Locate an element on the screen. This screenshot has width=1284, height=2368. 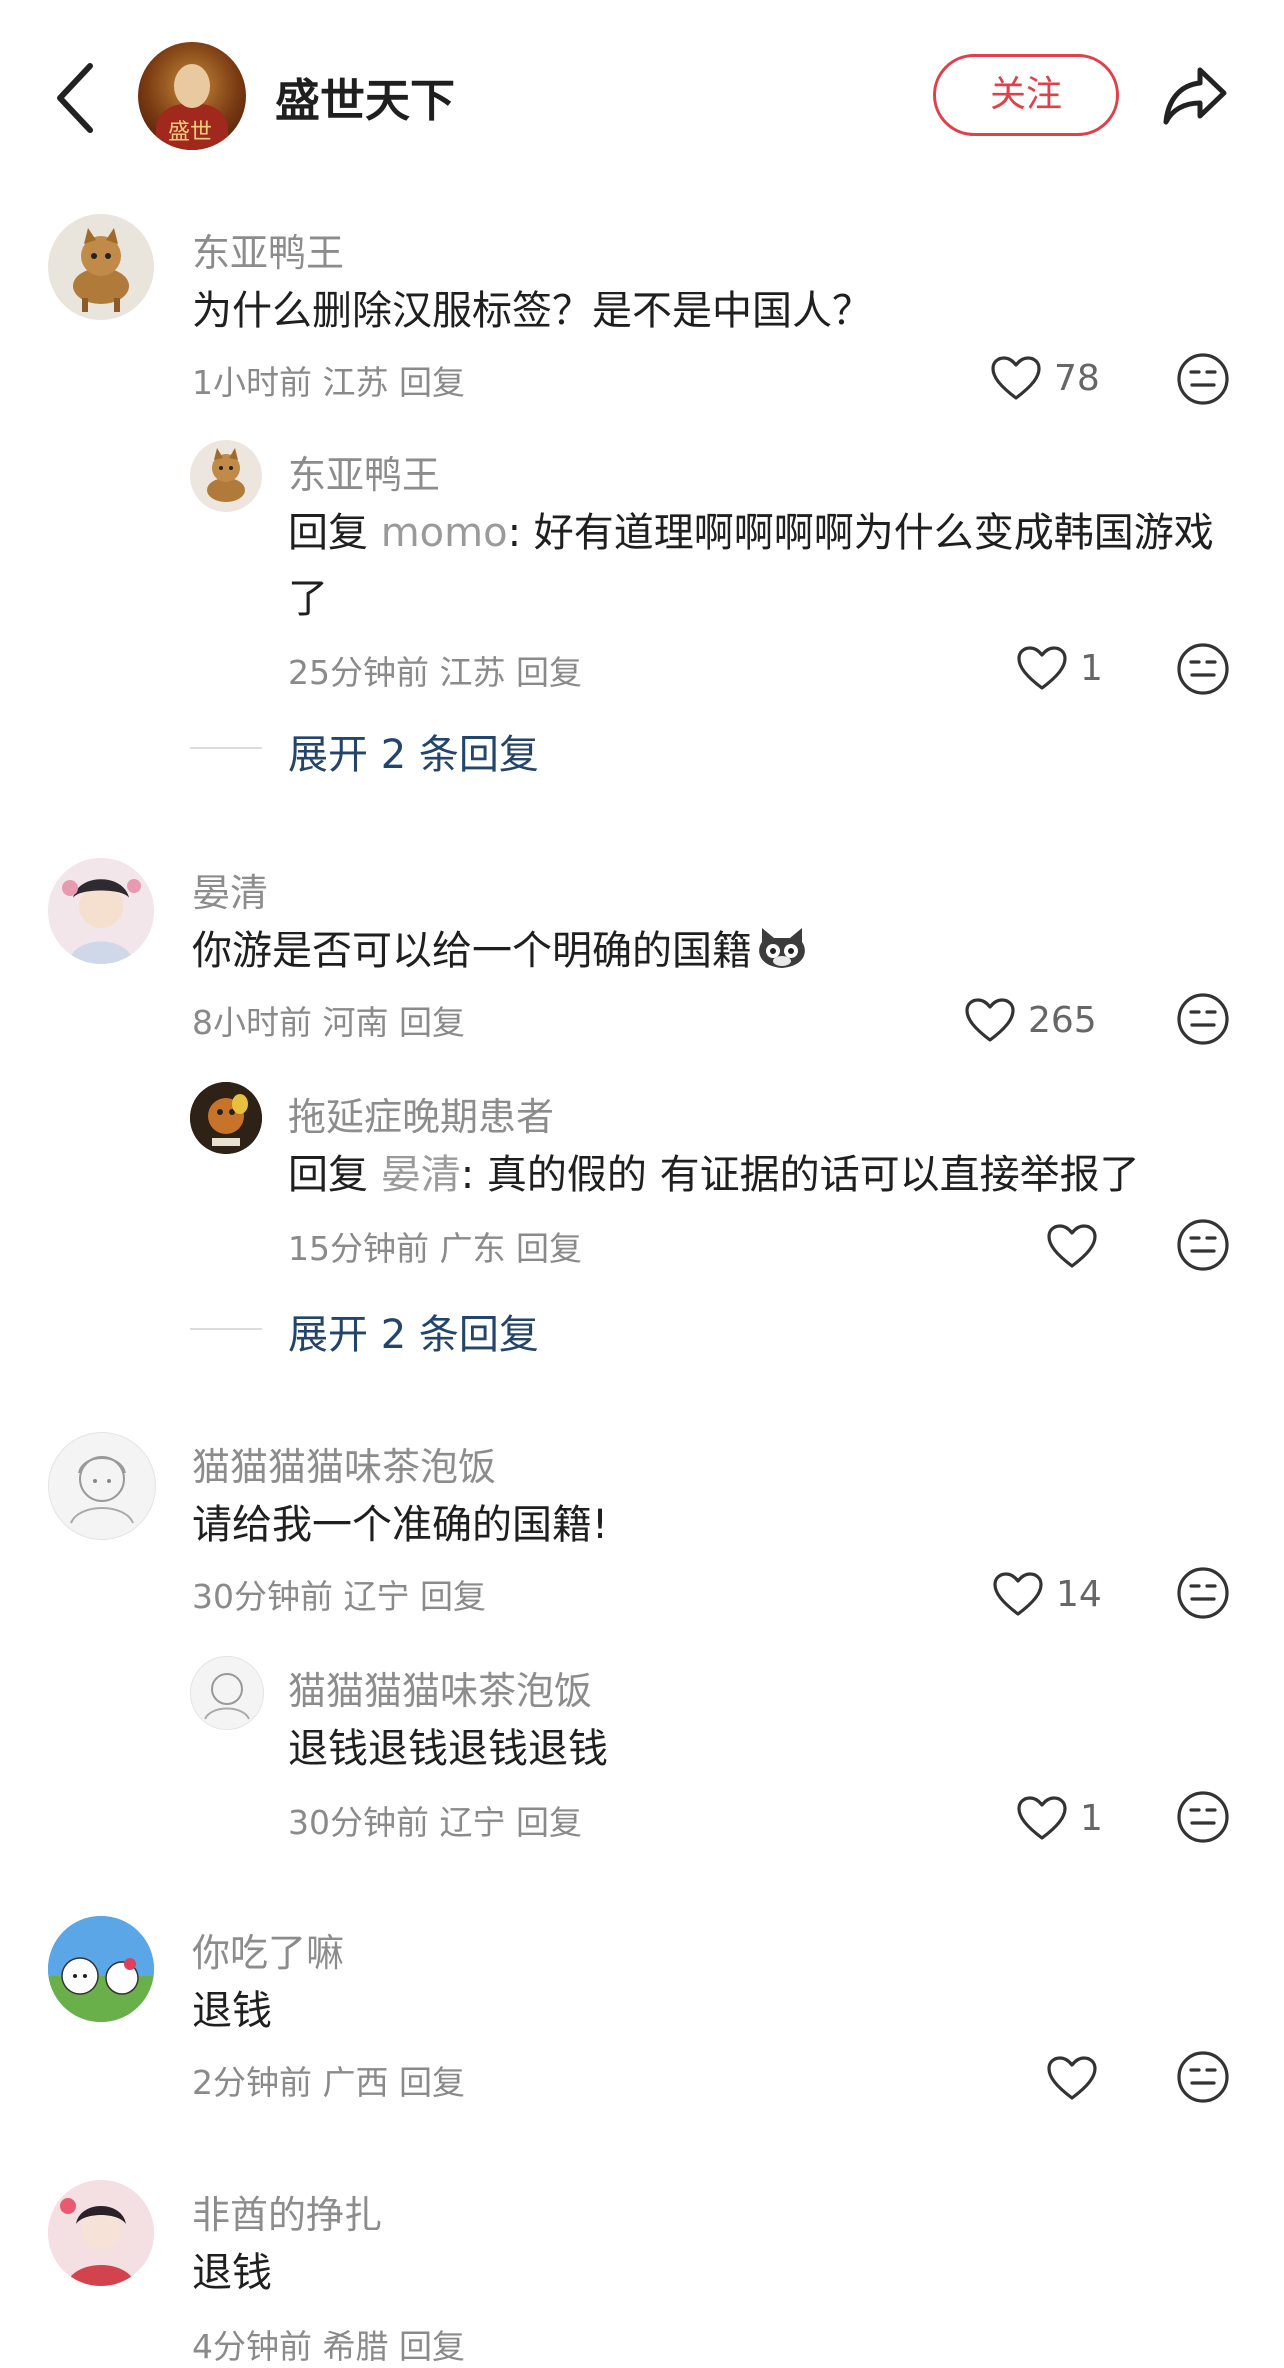
comment-meta: 4分钟前 希腊 回复 is located at coordinates (328, 2344).